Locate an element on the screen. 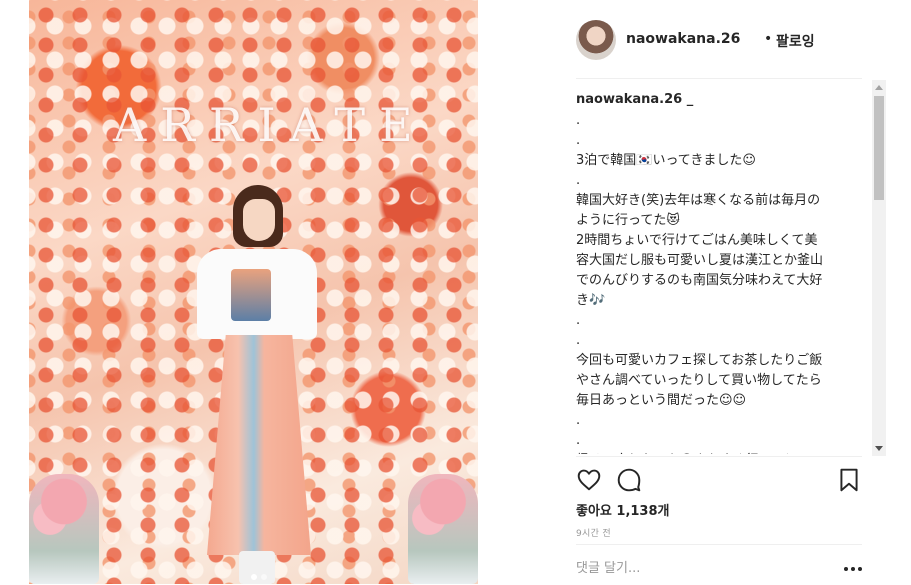 The height and width of the screenshot is (585, 911). photo-sign-text: ARRIATE is located at coordinates (270, 125).